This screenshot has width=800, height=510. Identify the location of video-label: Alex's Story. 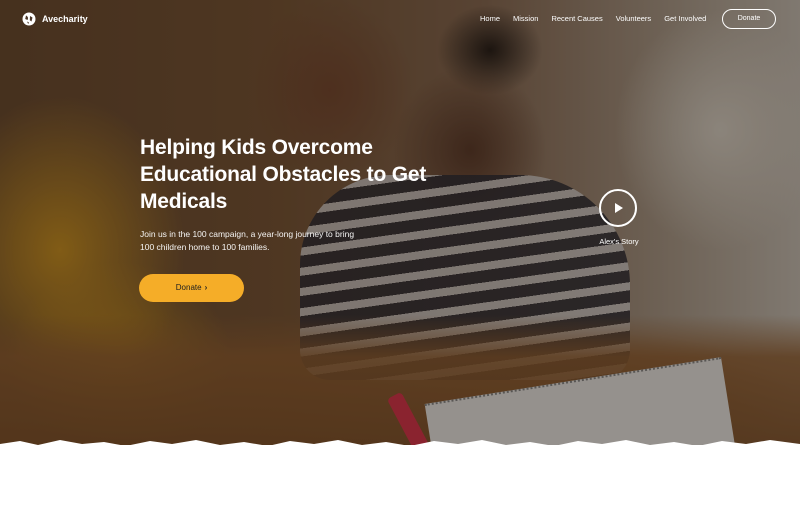
(619, 241).